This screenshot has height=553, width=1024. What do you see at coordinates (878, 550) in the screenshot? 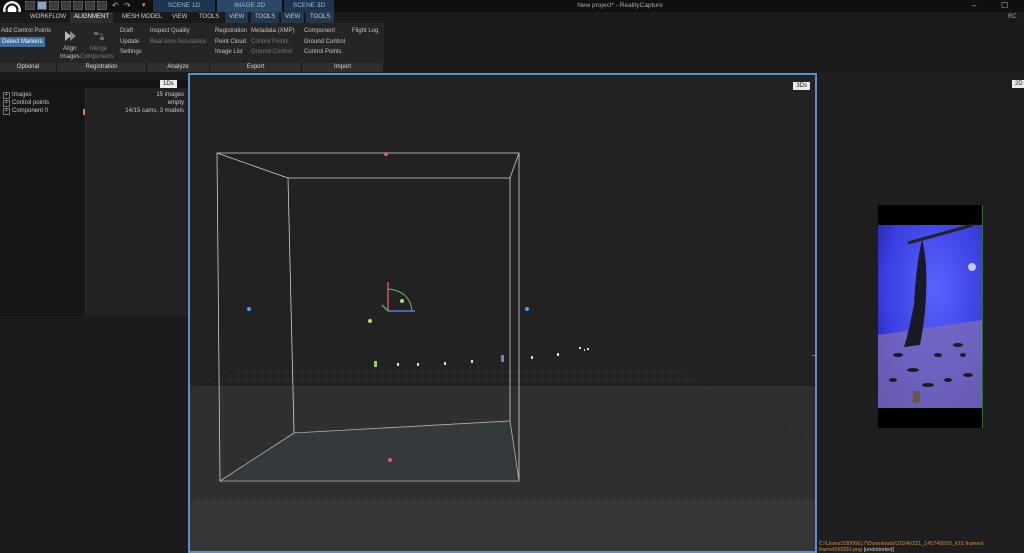
I see `undistorted-tag: [undistorted]` at bounding box center [878, 550].